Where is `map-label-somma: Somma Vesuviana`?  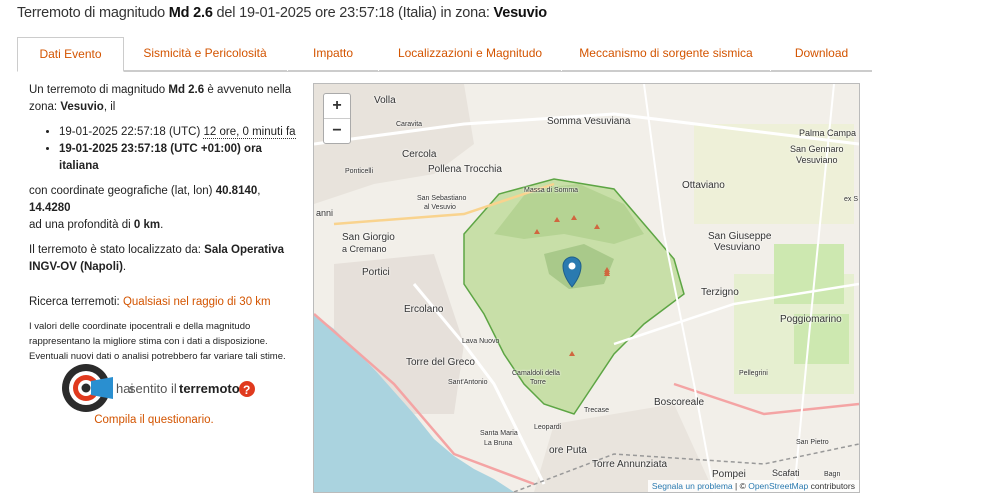
map-label-somma: Somma Vesuviana is located at coordinates (589, 121).